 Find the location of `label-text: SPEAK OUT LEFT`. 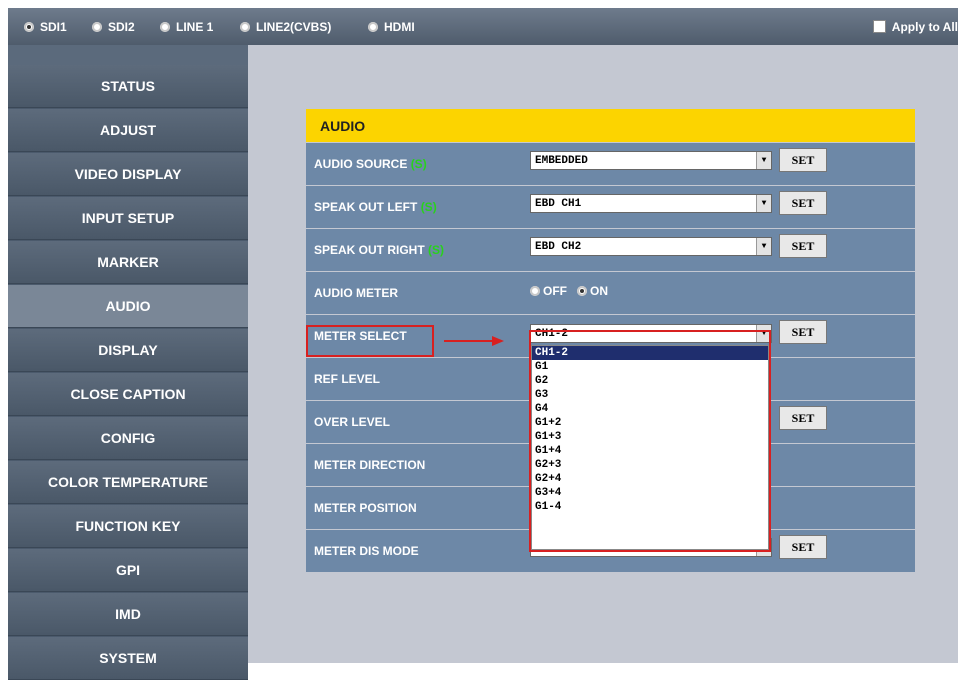

label-text: SPEAK OUT LEFT is located at coordinates (366, 207).